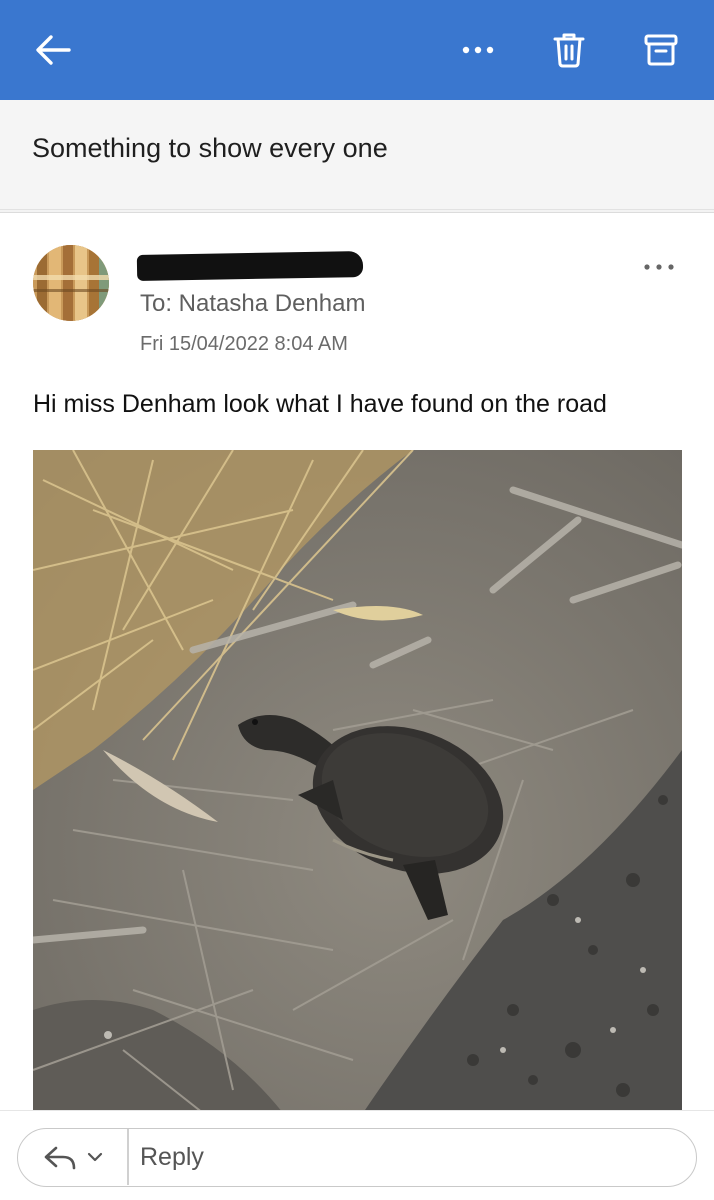  I want to click on subject-bar: Something to show every one, so click(357, 155).